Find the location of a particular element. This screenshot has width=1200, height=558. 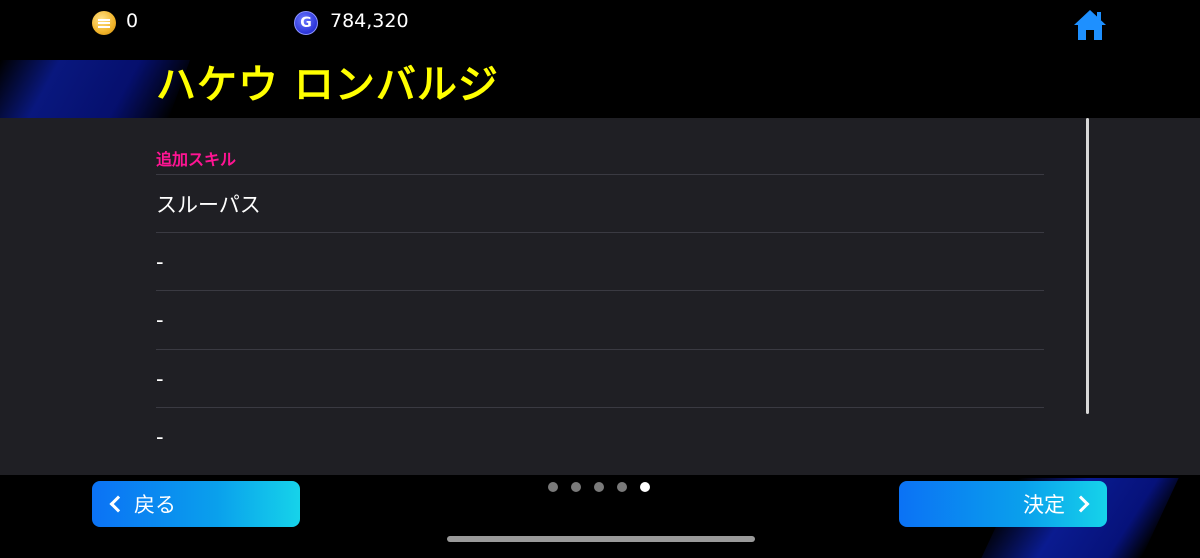

page-dot-active is located at coordinates (645, 487).